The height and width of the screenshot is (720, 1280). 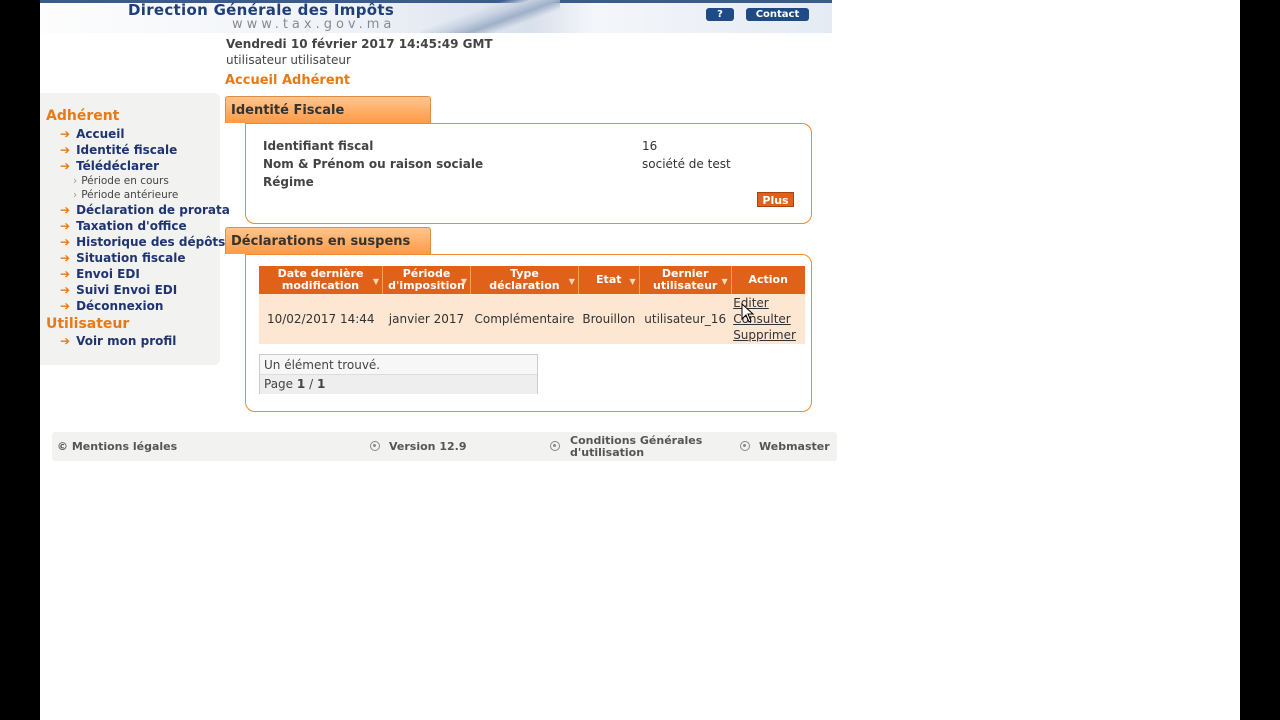 What do you see at coordinates (117, 447) in the screenshot?
I see `mentions-legales-link: © Mentions légales` at bounding box center [117, 447].